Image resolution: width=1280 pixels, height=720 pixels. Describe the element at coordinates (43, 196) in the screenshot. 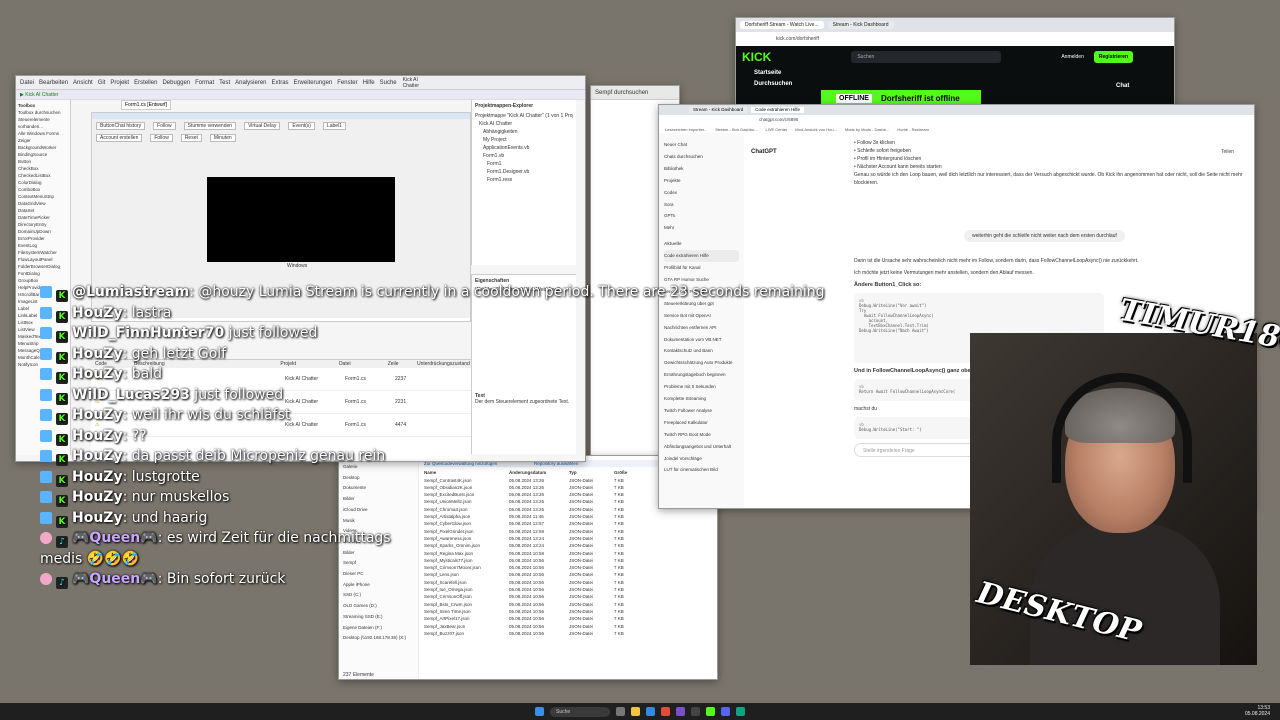

I see `toolbox-item: ContextMenuStrip` at that location.